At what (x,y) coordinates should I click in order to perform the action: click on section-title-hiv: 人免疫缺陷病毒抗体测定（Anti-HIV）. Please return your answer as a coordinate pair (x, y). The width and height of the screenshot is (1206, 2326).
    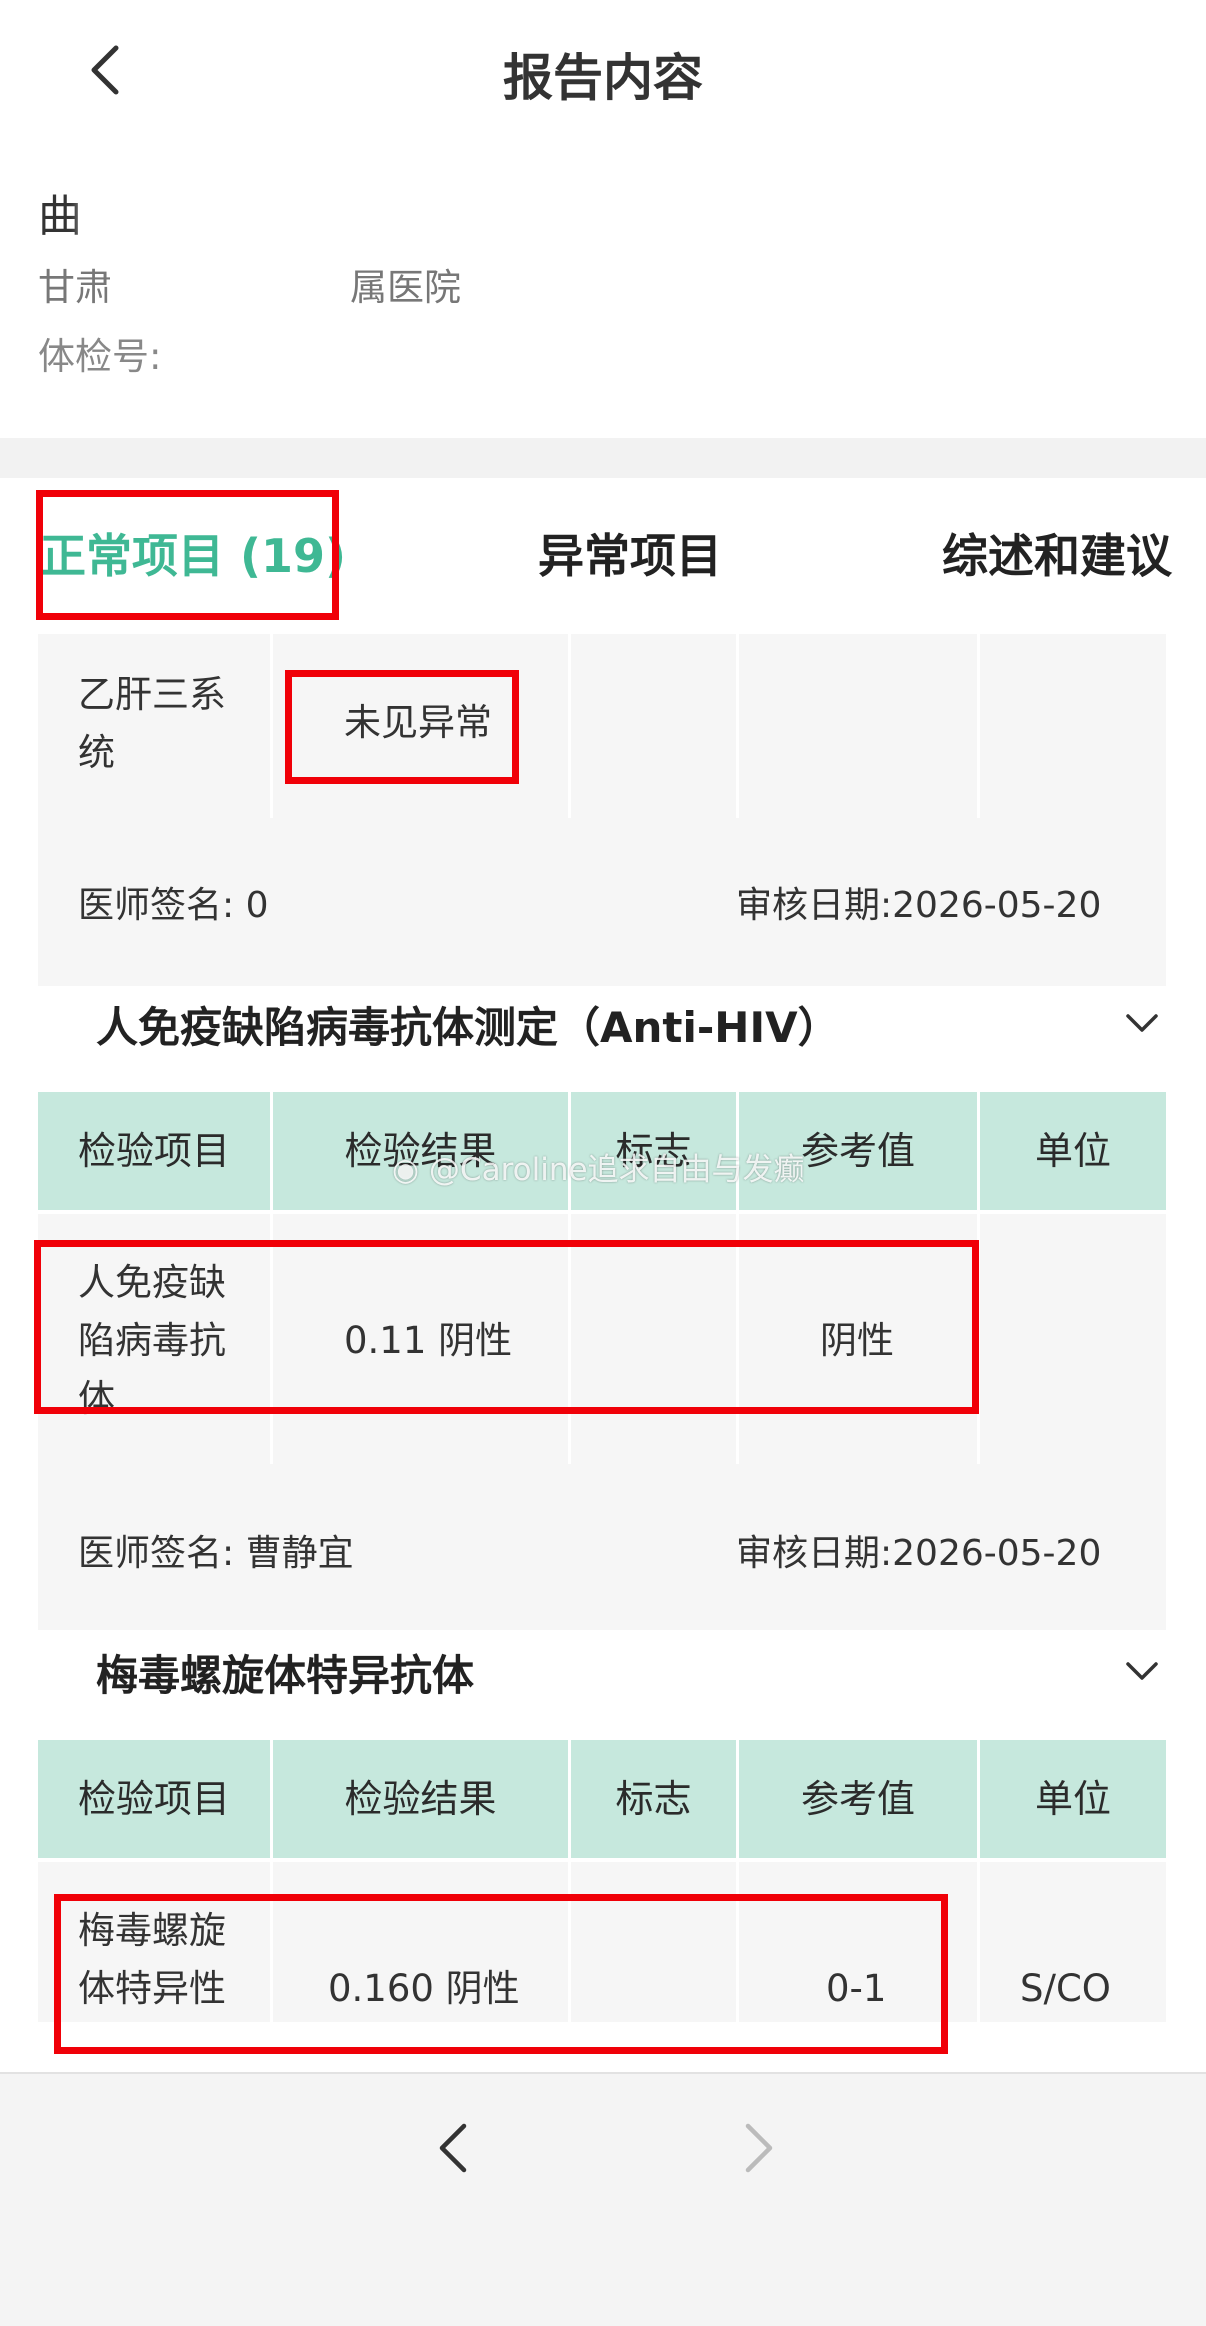
    Looking at the image, I should click on (468, 1024).